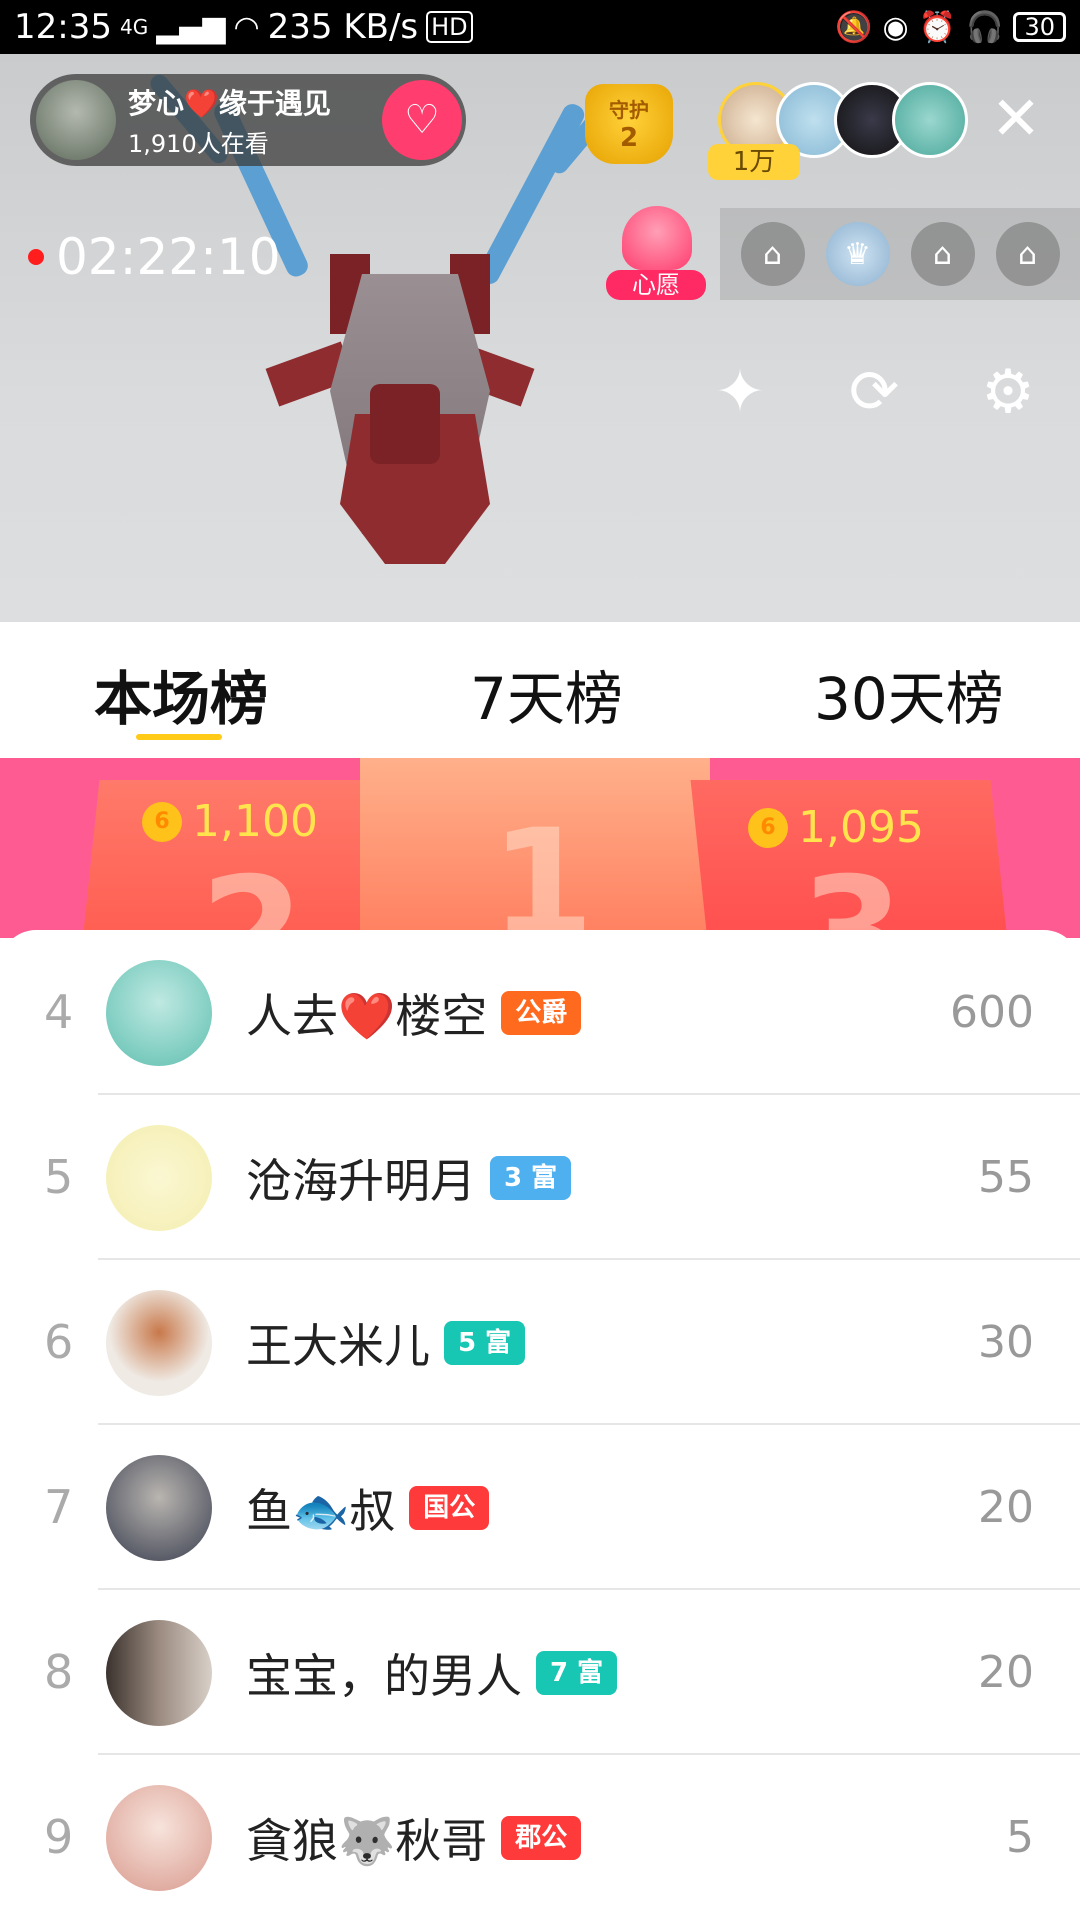 This screenshot has height=1920, width=1080. What do you see at coordinates (59, 1672) in the screenshot?
I see `rank-number: 8` at bounding box center [59, 1672].